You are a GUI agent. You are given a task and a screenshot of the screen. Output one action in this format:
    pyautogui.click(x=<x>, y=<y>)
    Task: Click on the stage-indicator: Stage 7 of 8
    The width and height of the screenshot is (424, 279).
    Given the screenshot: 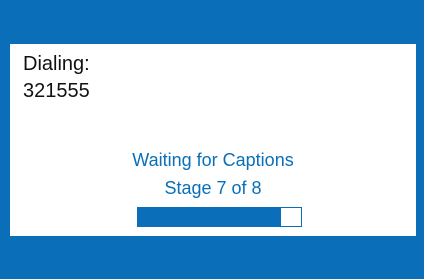 What is the action you would take?
    pyautogui.click(x=213, y=188)
    